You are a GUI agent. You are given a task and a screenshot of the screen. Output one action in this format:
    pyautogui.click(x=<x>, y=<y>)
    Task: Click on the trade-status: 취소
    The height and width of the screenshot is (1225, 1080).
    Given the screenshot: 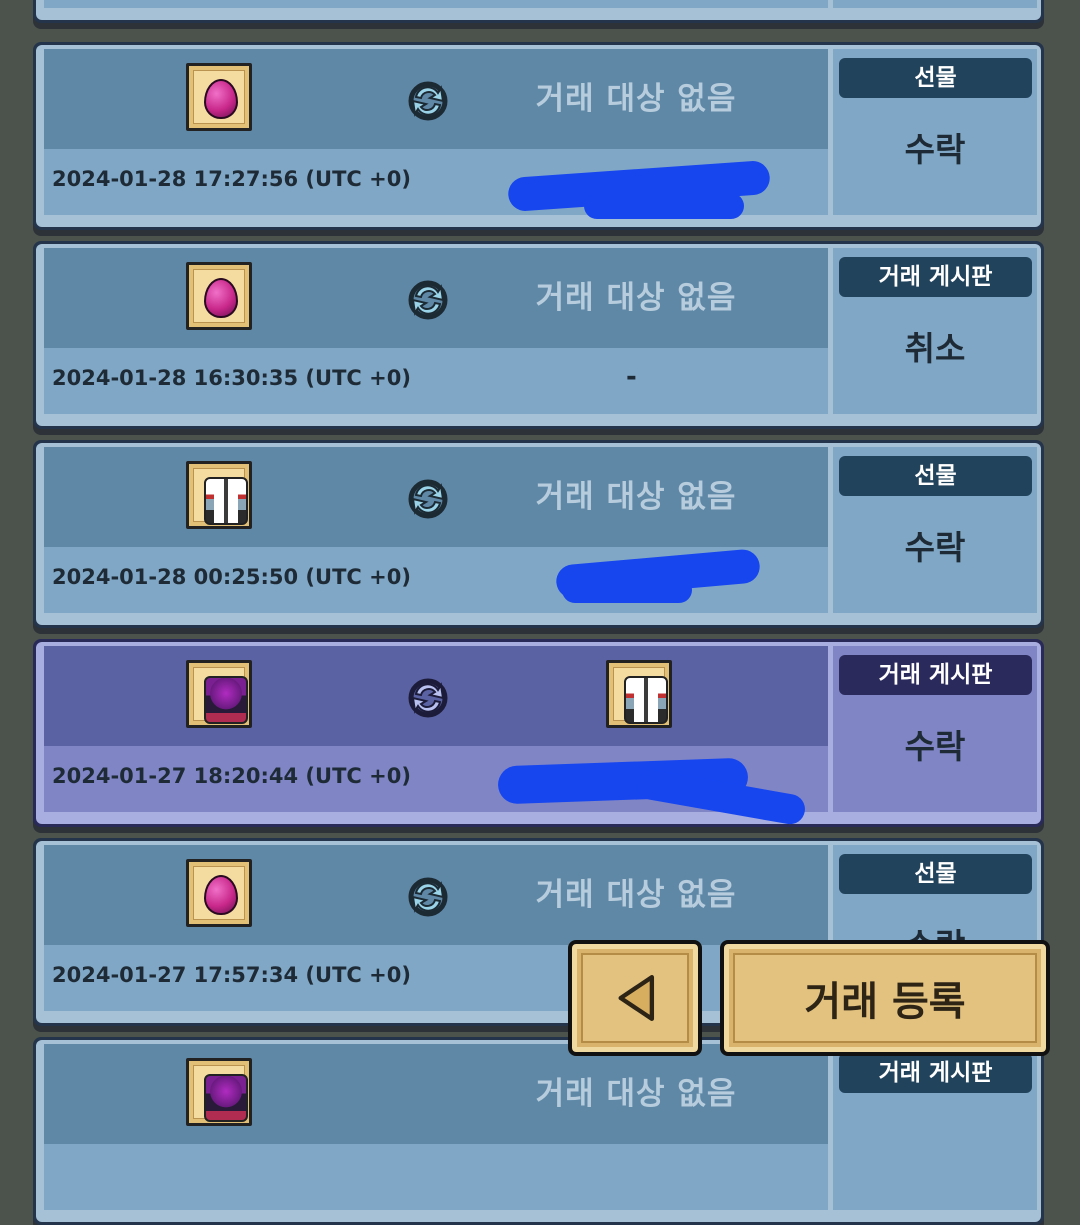 What is the action you would take?
    pyautogui.click(x=935, y=348)
    